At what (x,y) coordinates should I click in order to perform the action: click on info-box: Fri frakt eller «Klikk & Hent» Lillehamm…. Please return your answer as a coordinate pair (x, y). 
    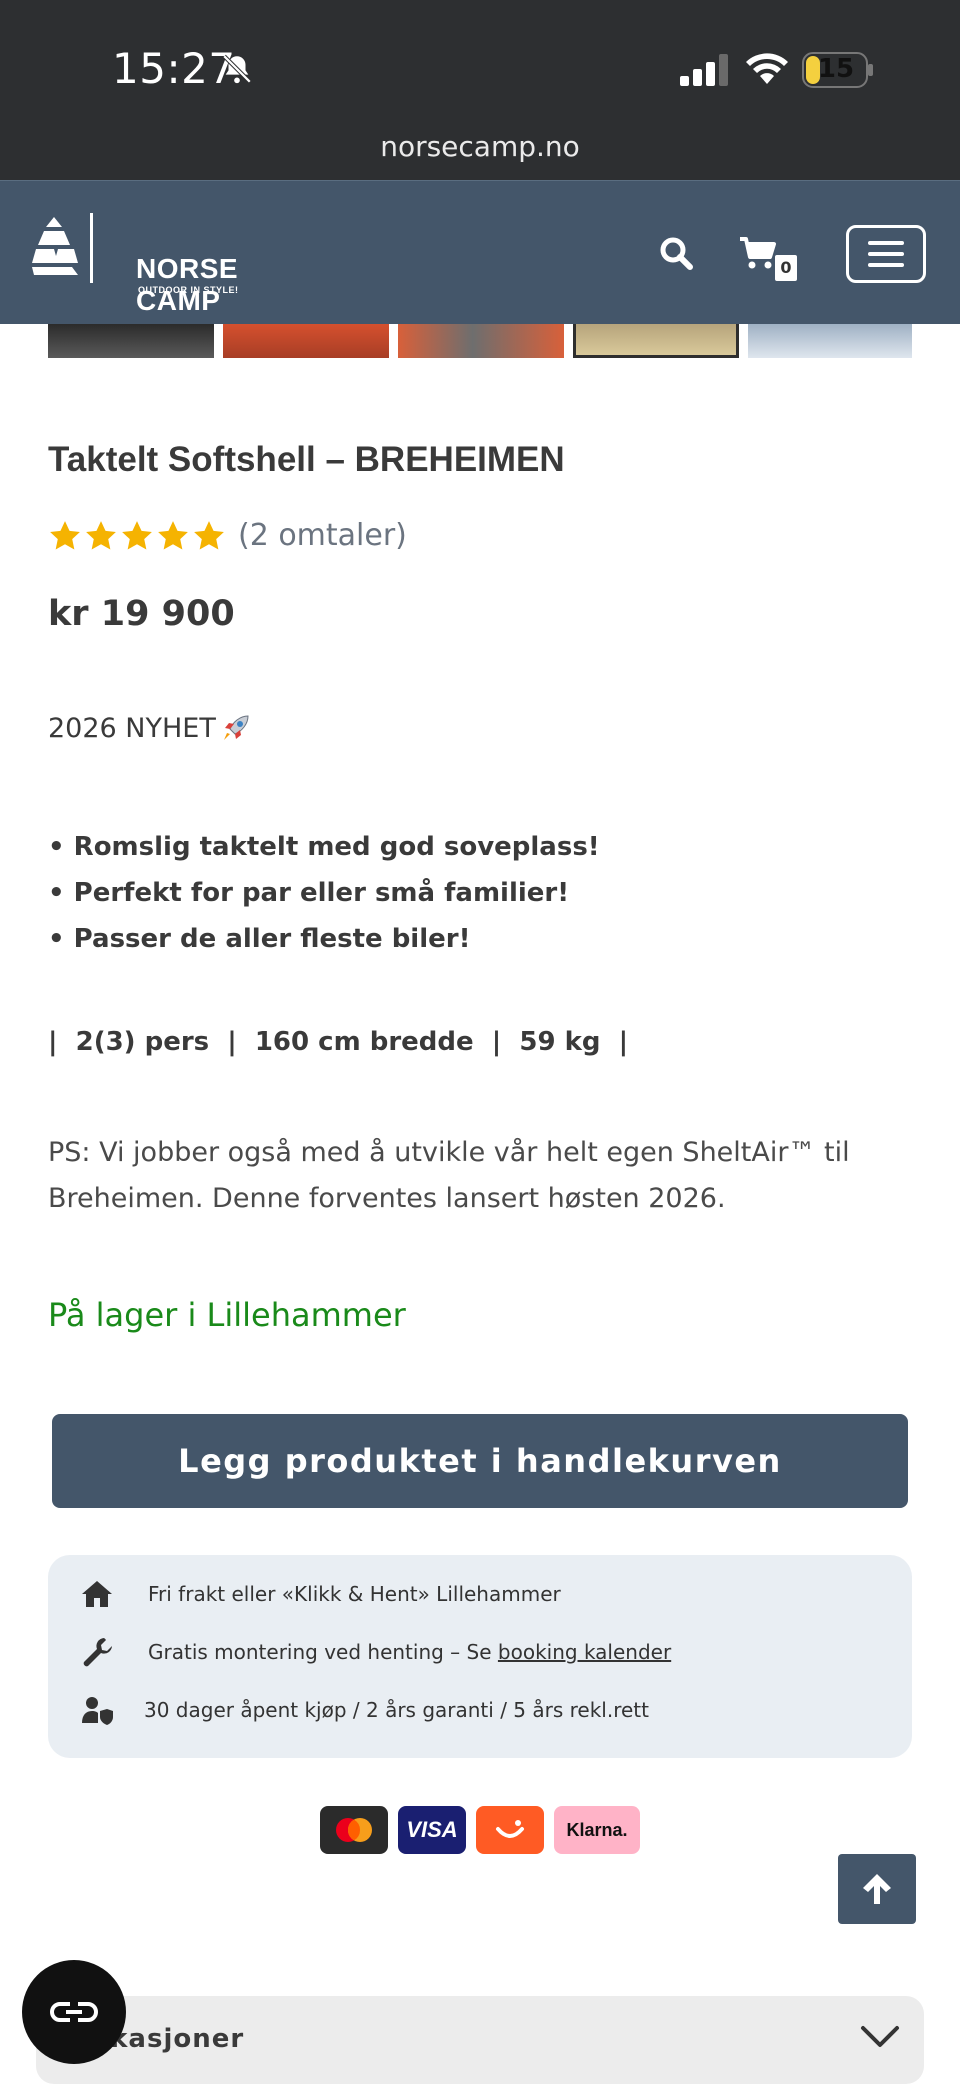
    Looking at the image, I should click on (480, 1656).